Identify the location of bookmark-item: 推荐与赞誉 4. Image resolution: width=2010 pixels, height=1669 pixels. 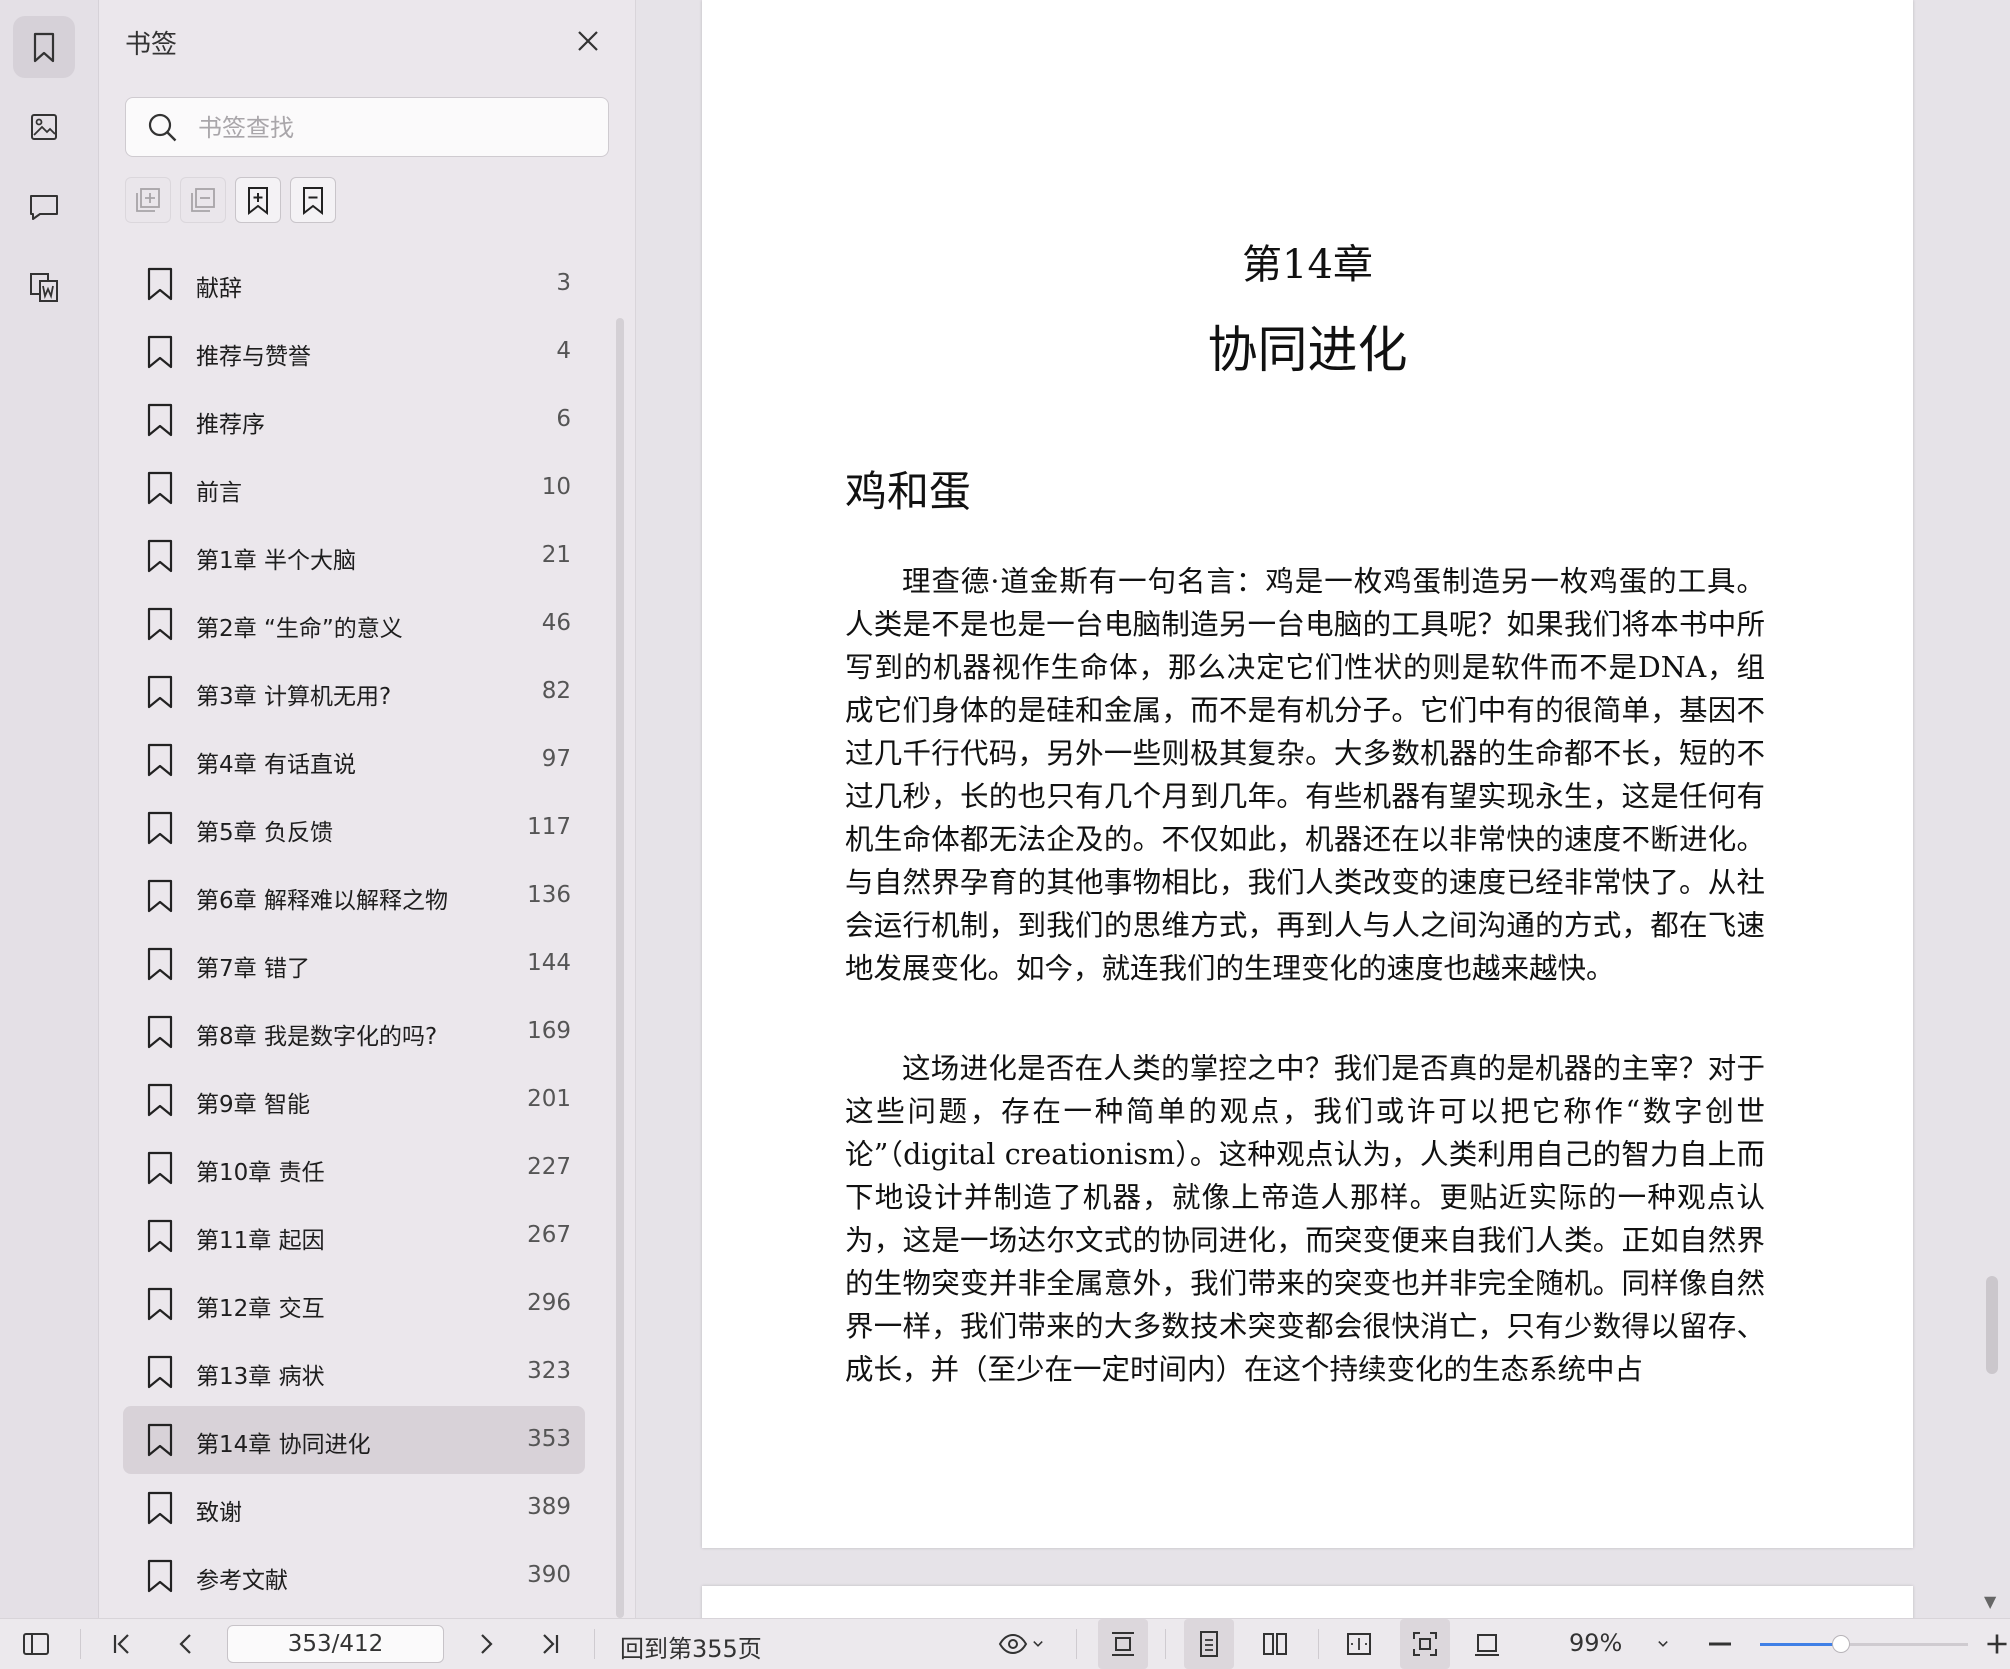
(354, 352).